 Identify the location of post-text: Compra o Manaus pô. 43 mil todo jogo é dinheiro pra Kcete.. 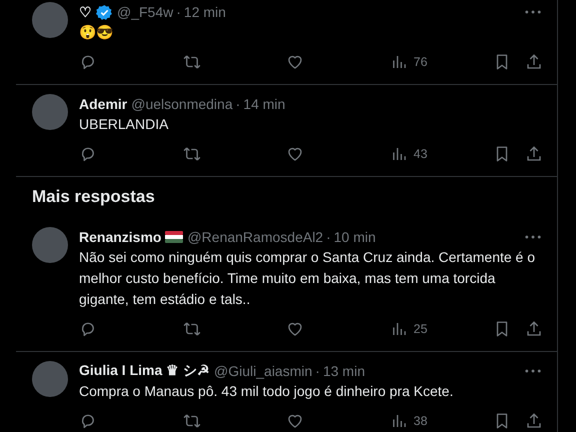
(266, 391).